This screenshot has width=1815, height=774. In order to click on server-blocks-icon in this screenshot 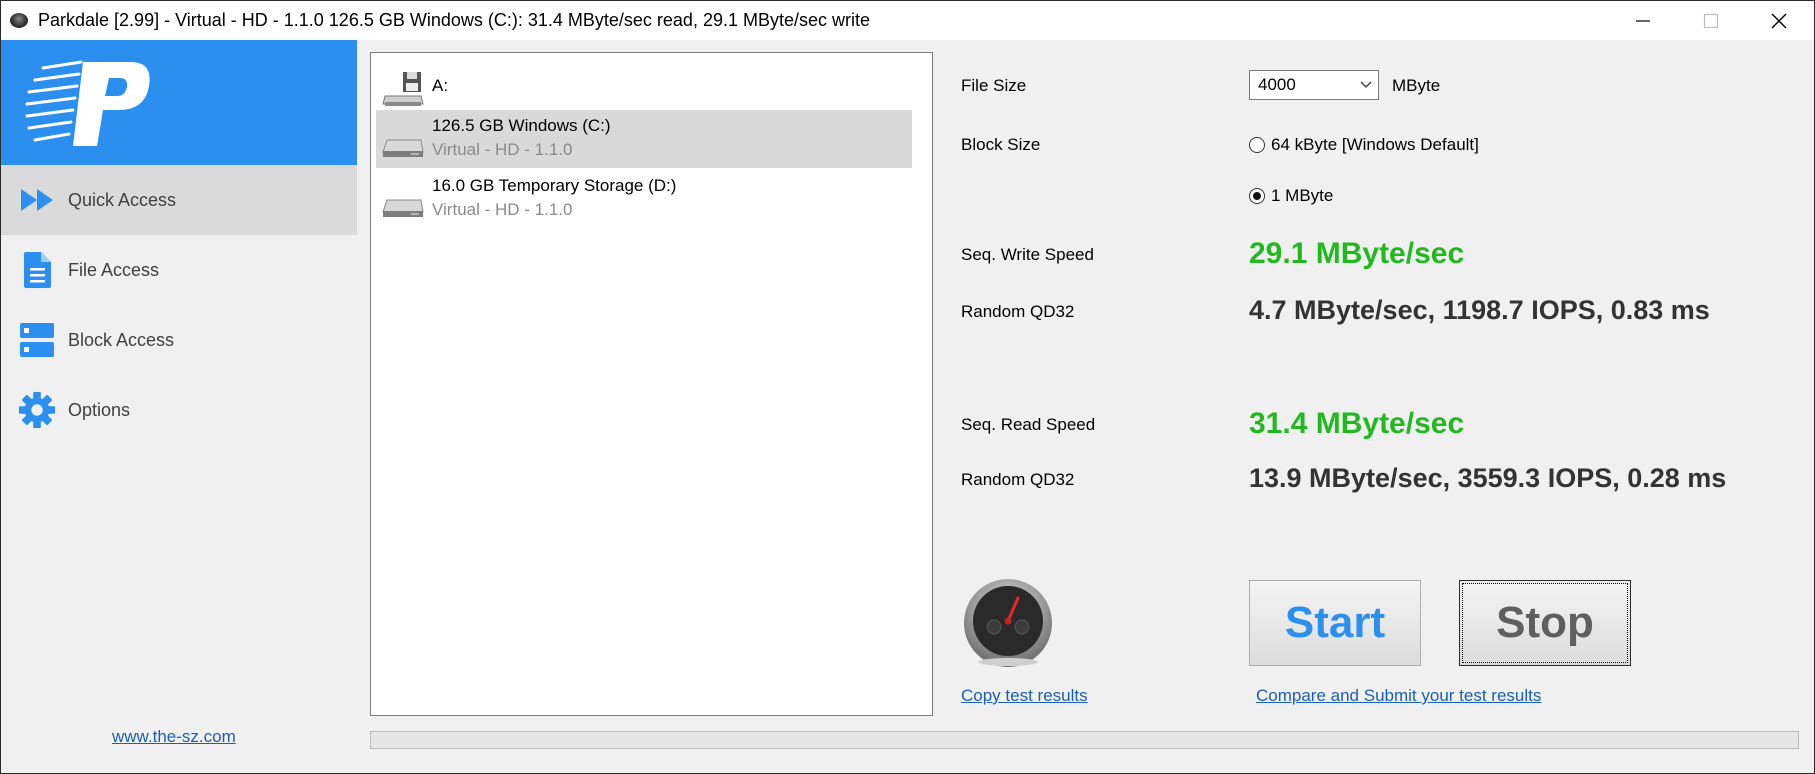, I will do `click(37, 340)`.